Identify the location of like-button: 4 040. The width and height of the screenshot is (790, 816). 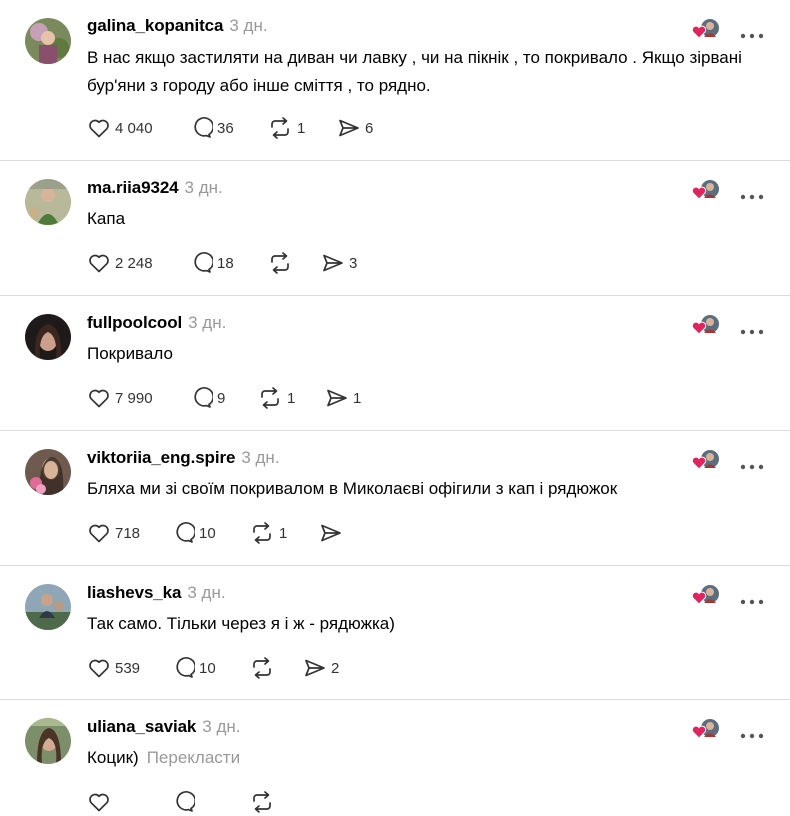
(120, 128).